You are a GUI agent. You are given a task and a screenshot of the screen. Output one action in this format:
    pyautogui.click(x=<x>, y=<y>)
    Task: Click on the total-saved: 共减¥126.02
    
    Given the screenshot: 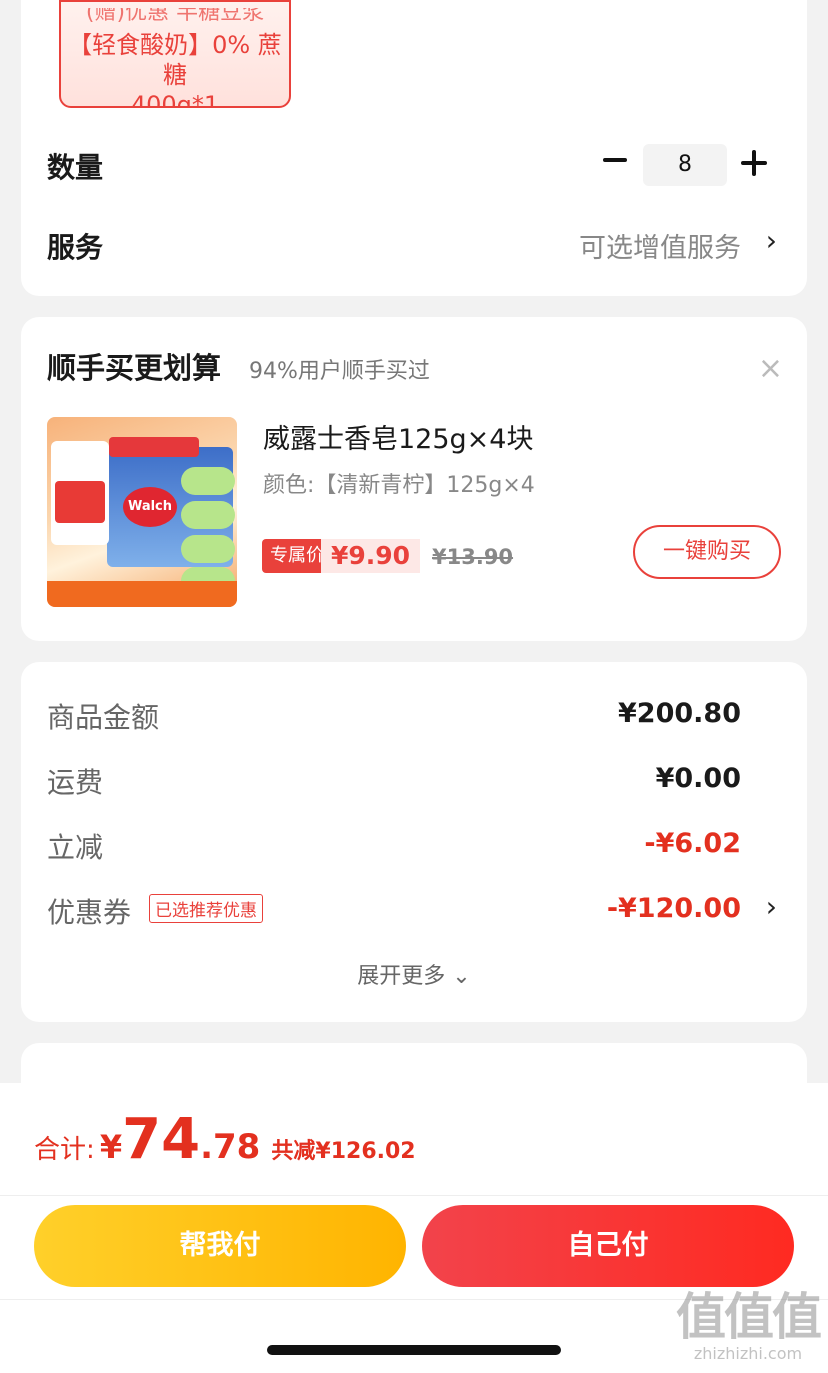 What is the action you would take?
    pyautogui.click(x=343, y=1151)
    